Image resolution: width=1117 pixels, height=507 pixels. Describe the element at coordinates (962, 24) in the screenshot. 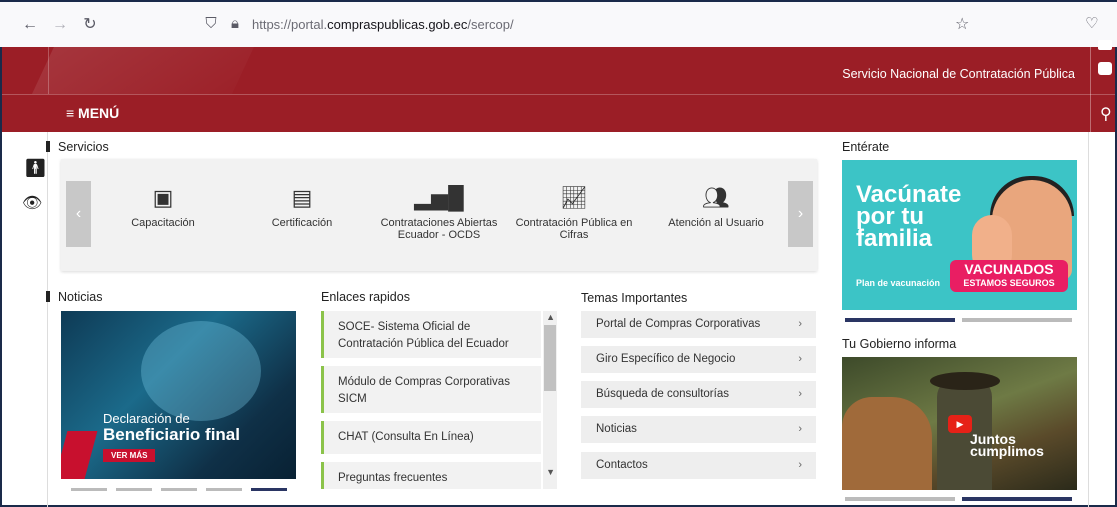

I see `bookmark-star-icon: ☆` at that location.